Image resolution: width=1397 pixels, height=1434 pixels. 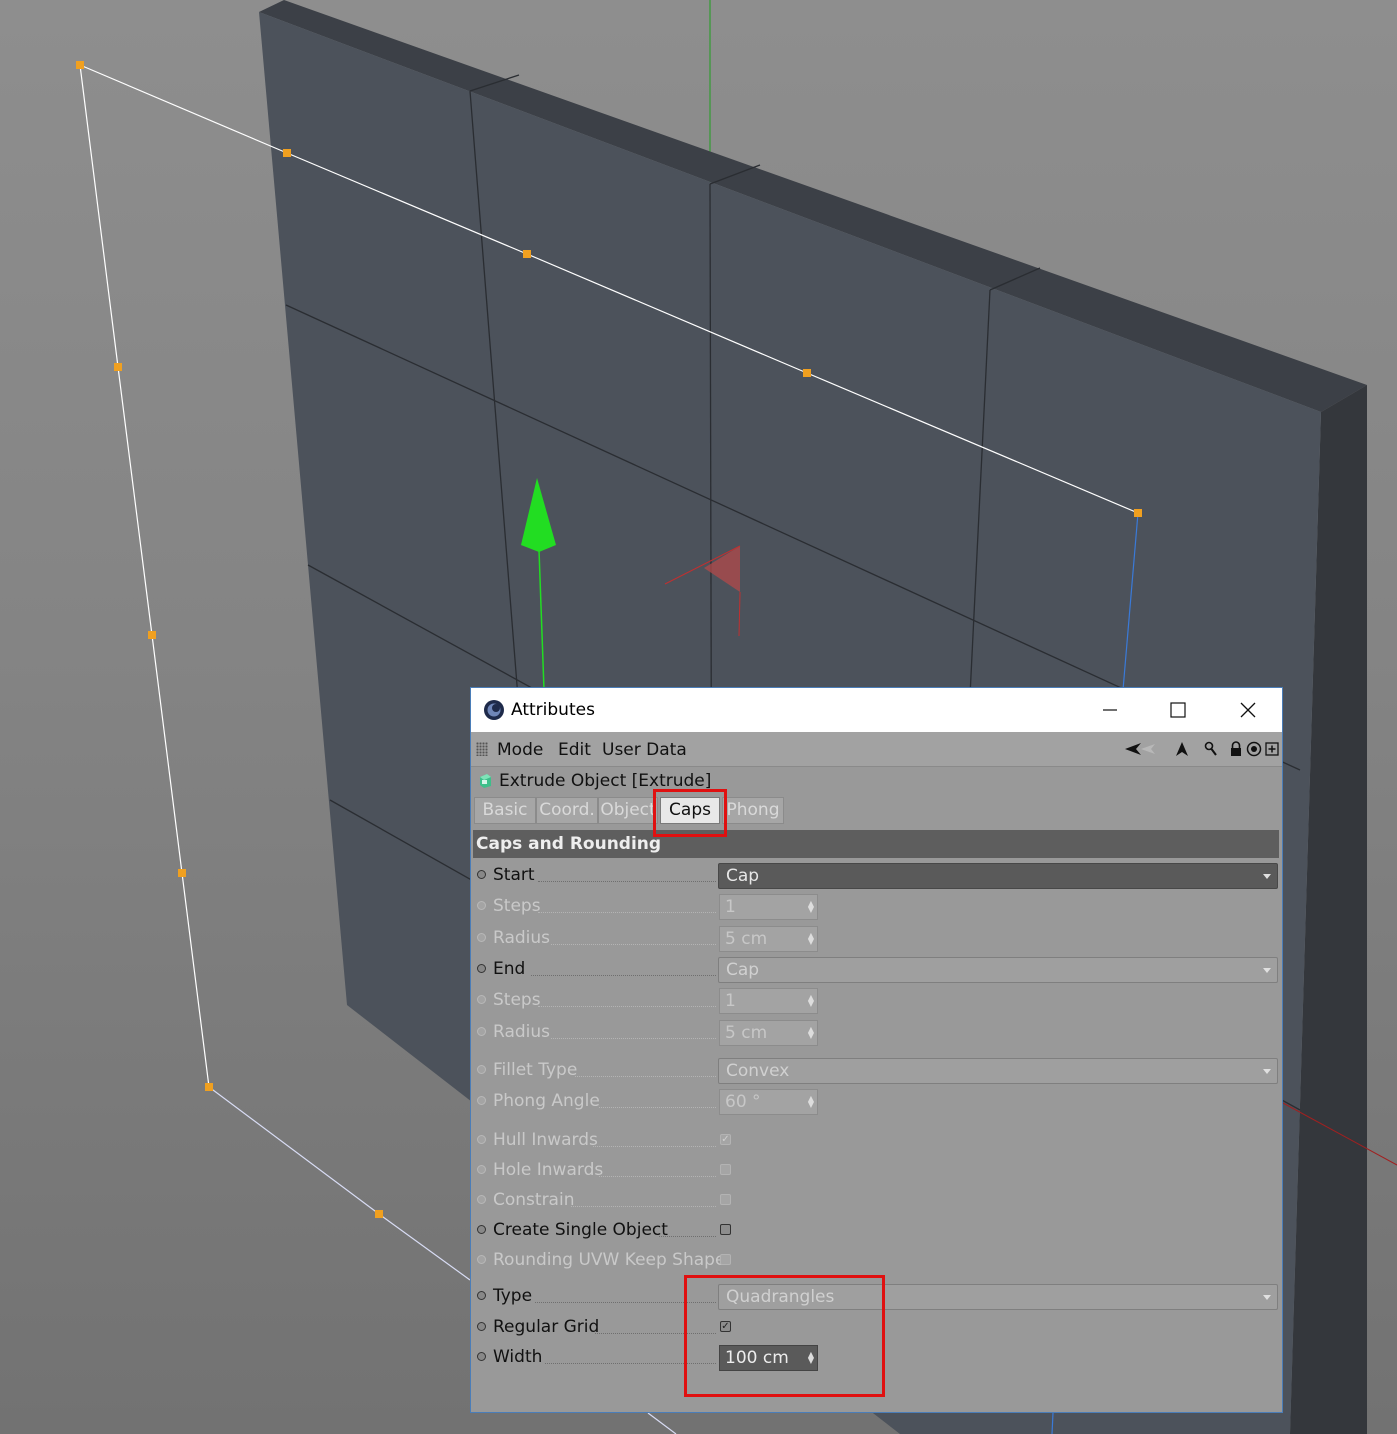 I want to click on window-title: Attributes, so click(x=553, y=710).